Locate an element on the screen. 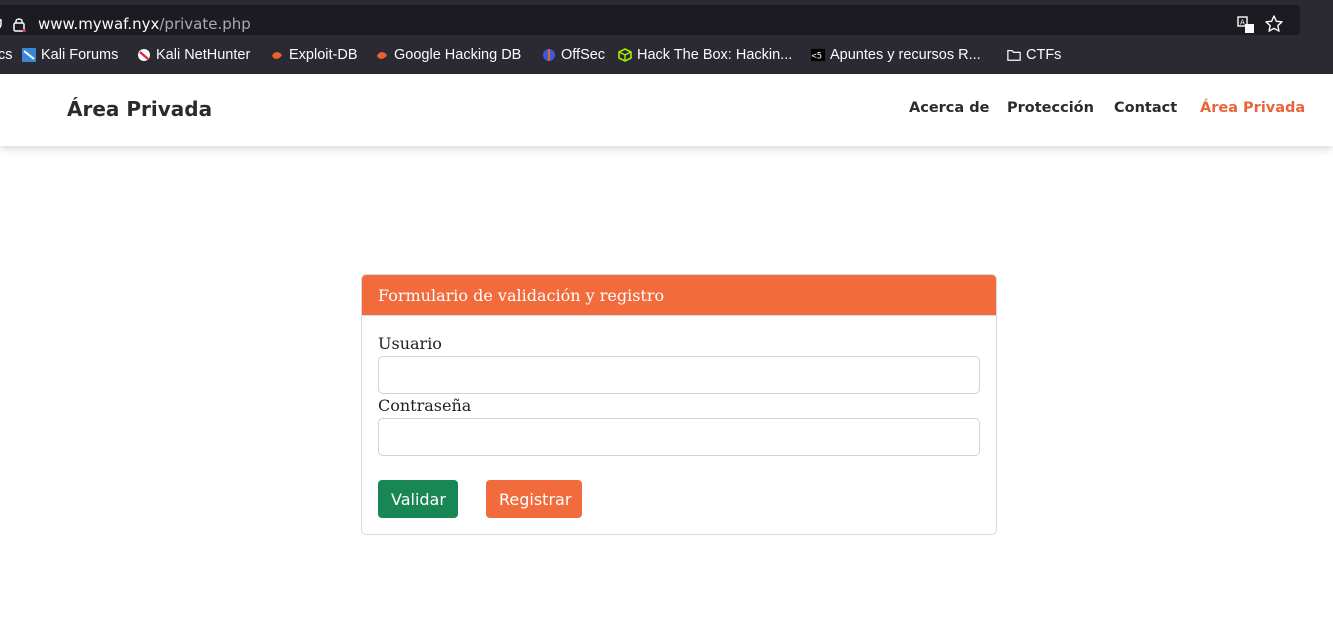  site-brand: Área Privada is located at coordinates (139, 109).